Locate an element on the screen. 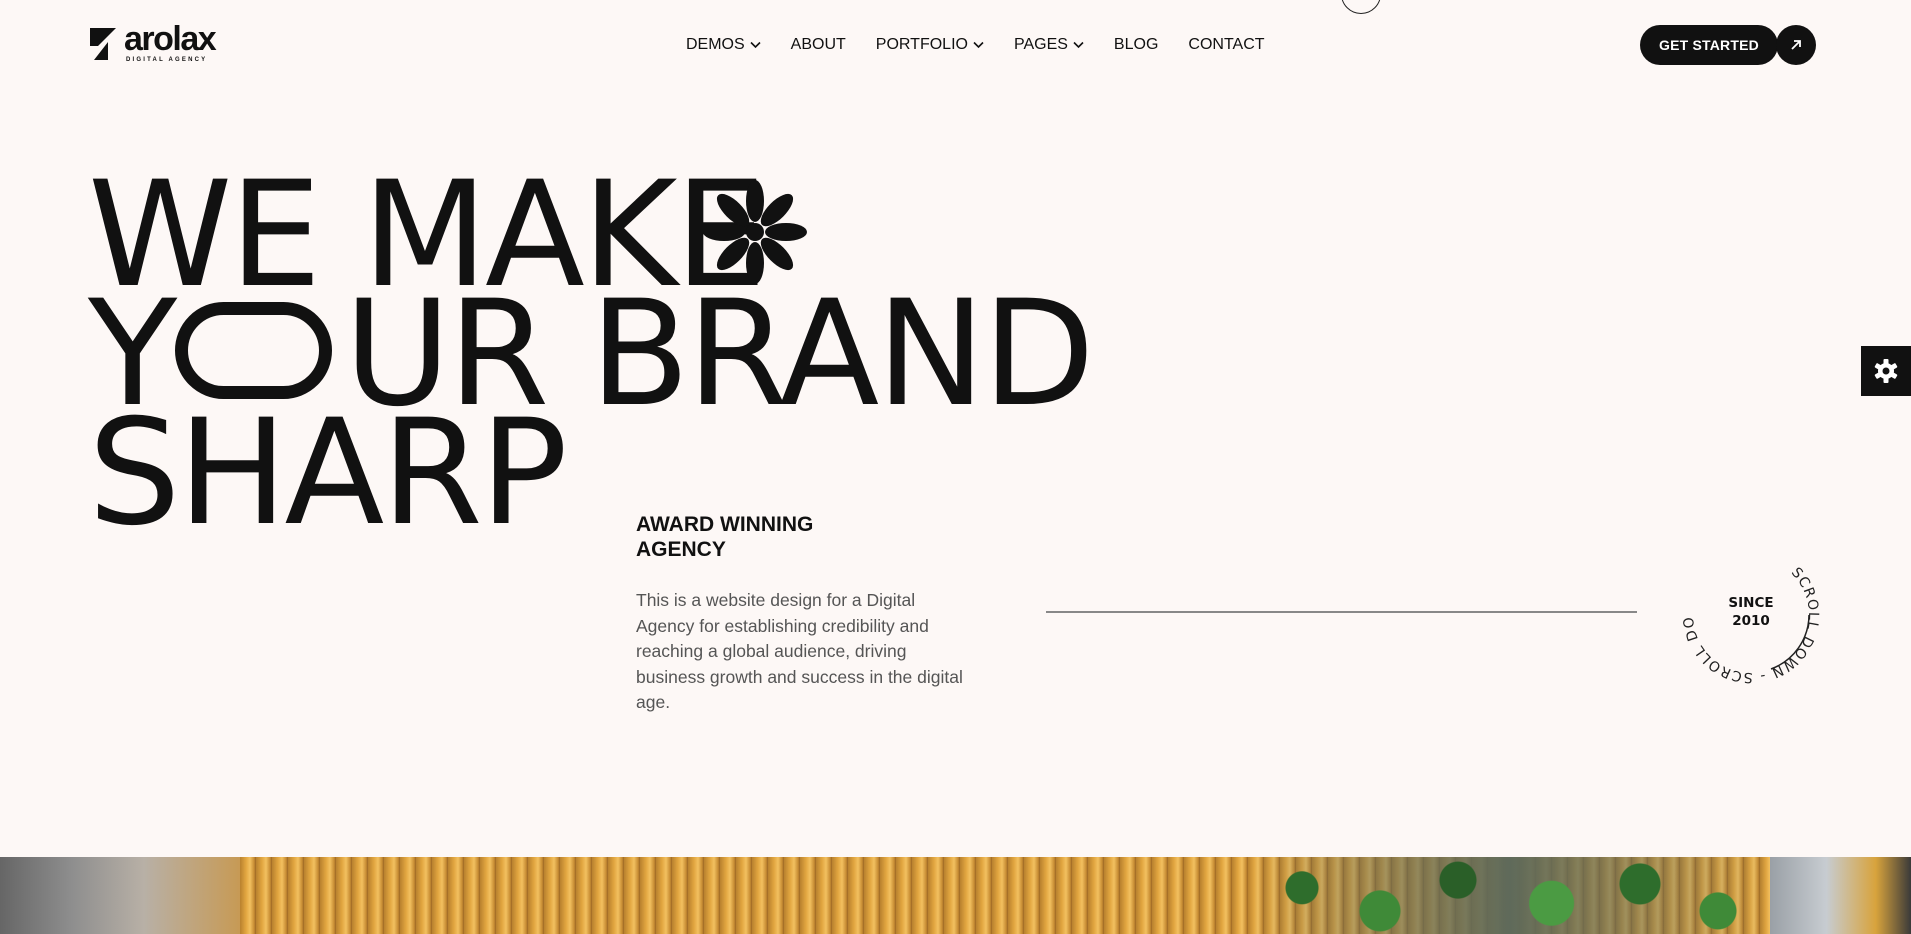  since-year: 2010 is located at coordinates (1751, 621).